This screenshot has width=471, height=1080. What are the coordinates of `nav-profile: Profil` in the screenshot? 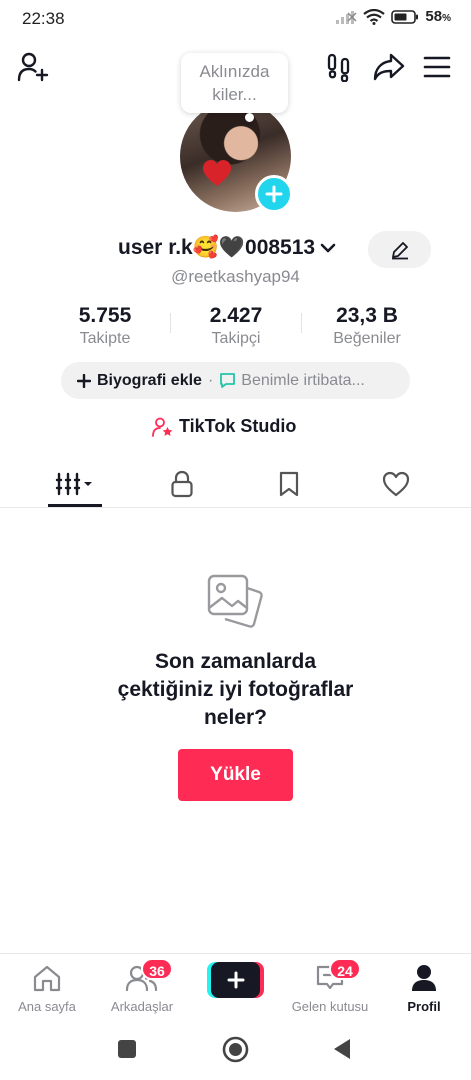 It's located at (424, 988).